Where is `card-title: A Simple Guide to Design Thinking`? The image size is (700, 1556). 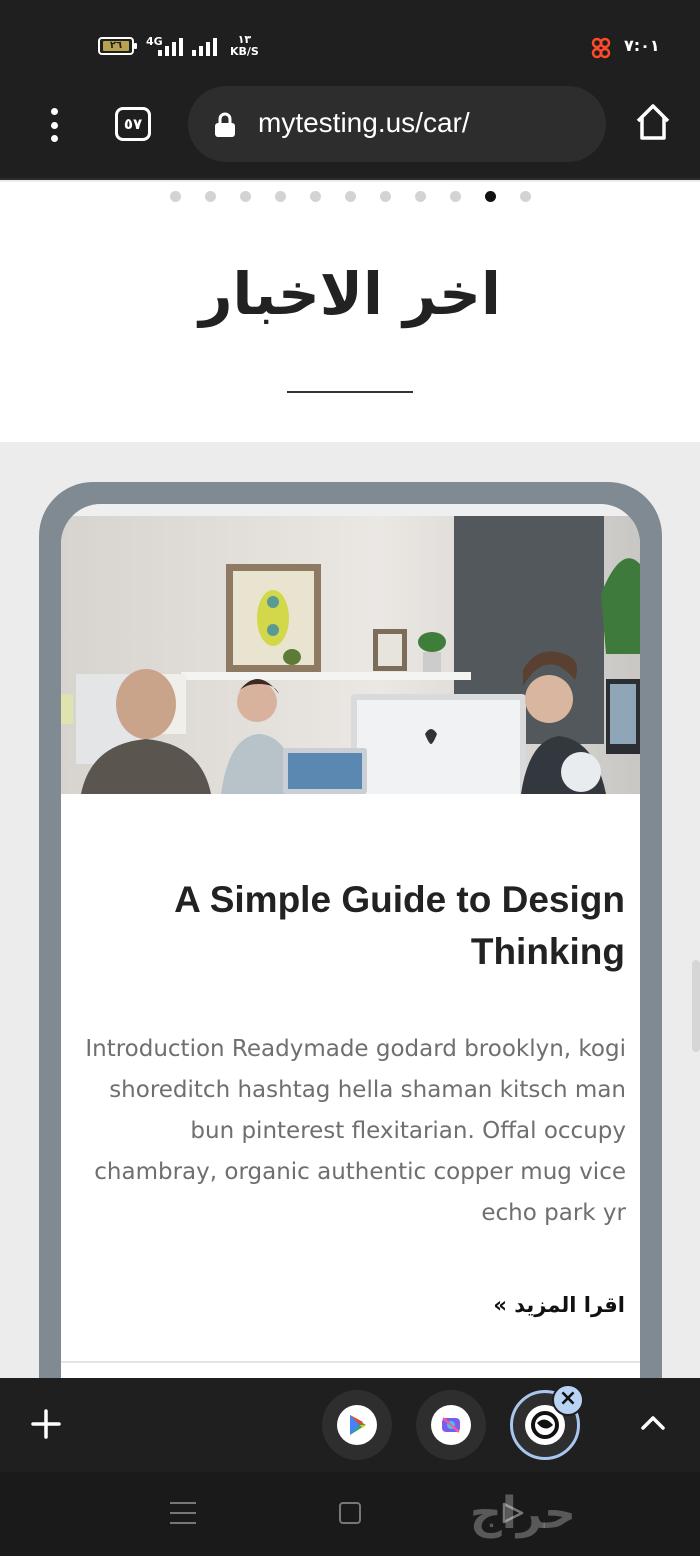
card-title: A Simple Guide to Design Thinking is located at coordinates (353, 926).